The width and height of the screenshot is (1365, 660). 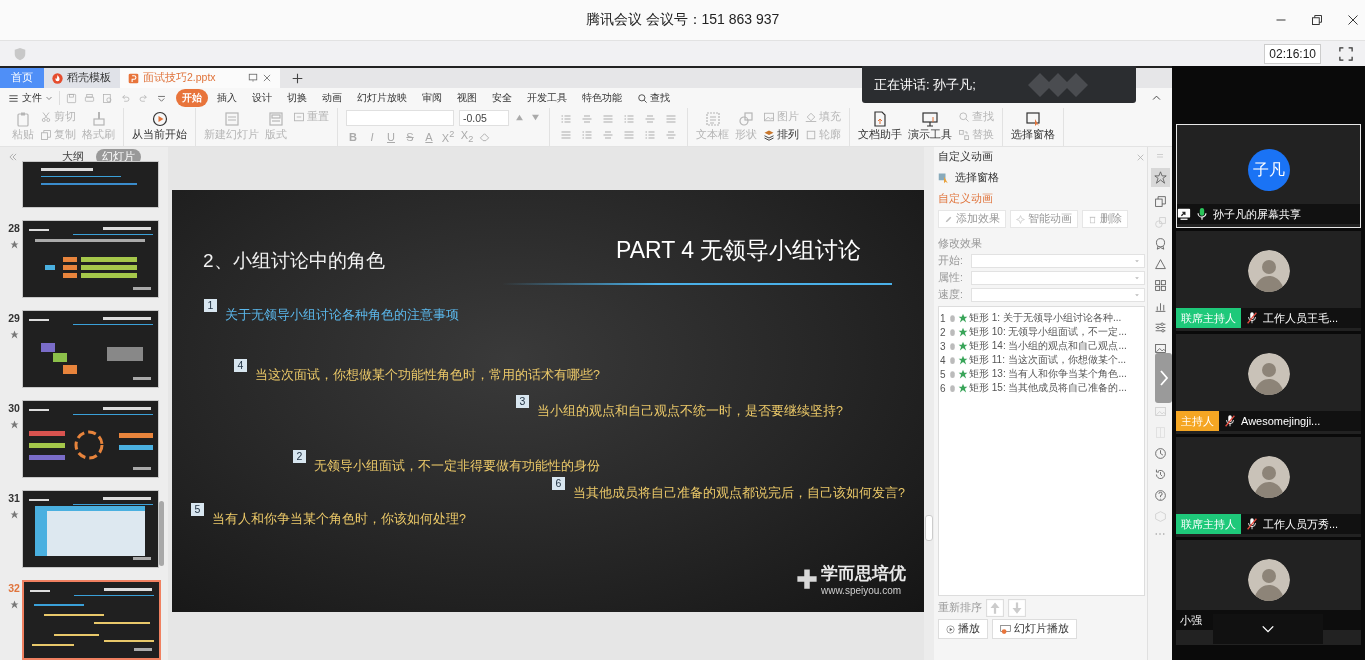 I want to click on history-icon, so click(x=1160, y=474).